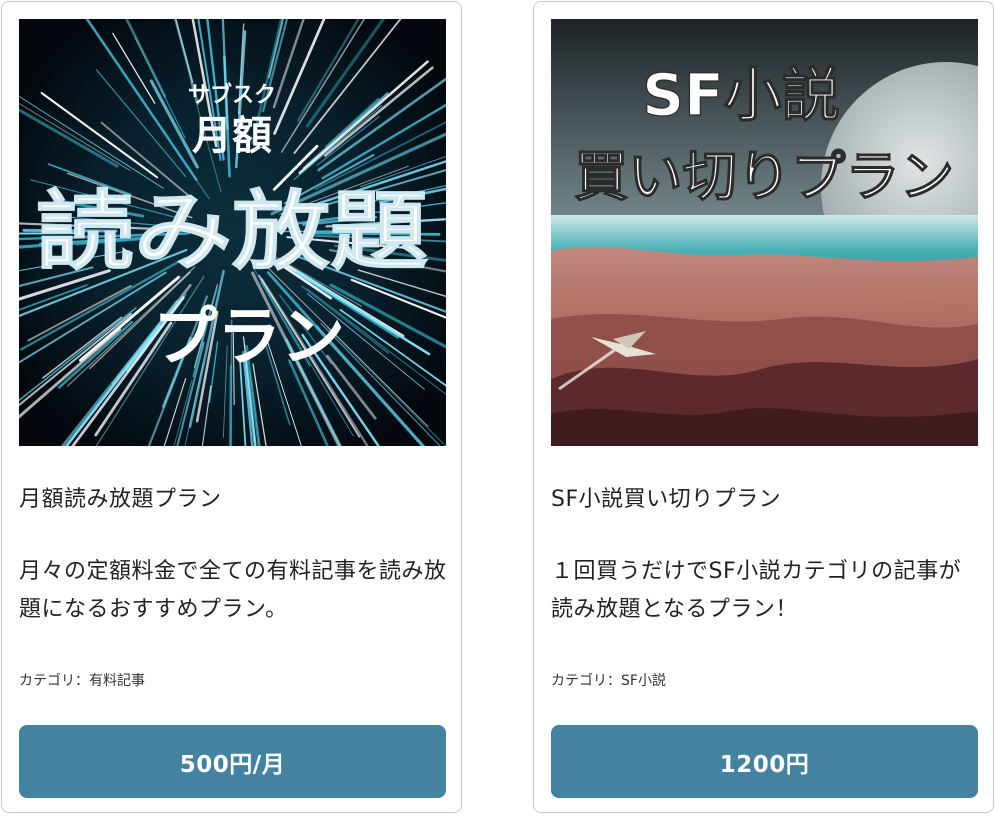  What do you see at coordinates (233, 590) in the screenshot?
I see `plan-description: 月々の定額料金で全ての有料記事を読み放題になるおすすめプラン。` at bounding box center [233, 590].